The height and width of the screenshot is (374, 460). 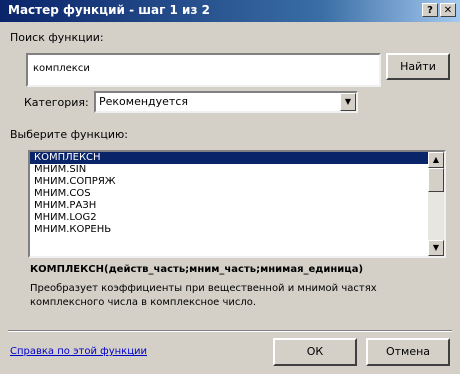 What do you see at coordinates (237, 230) in the screenshot?
I see `list-item: МНИМ.КОРЕНЬ` at bounding box center [237, 230].